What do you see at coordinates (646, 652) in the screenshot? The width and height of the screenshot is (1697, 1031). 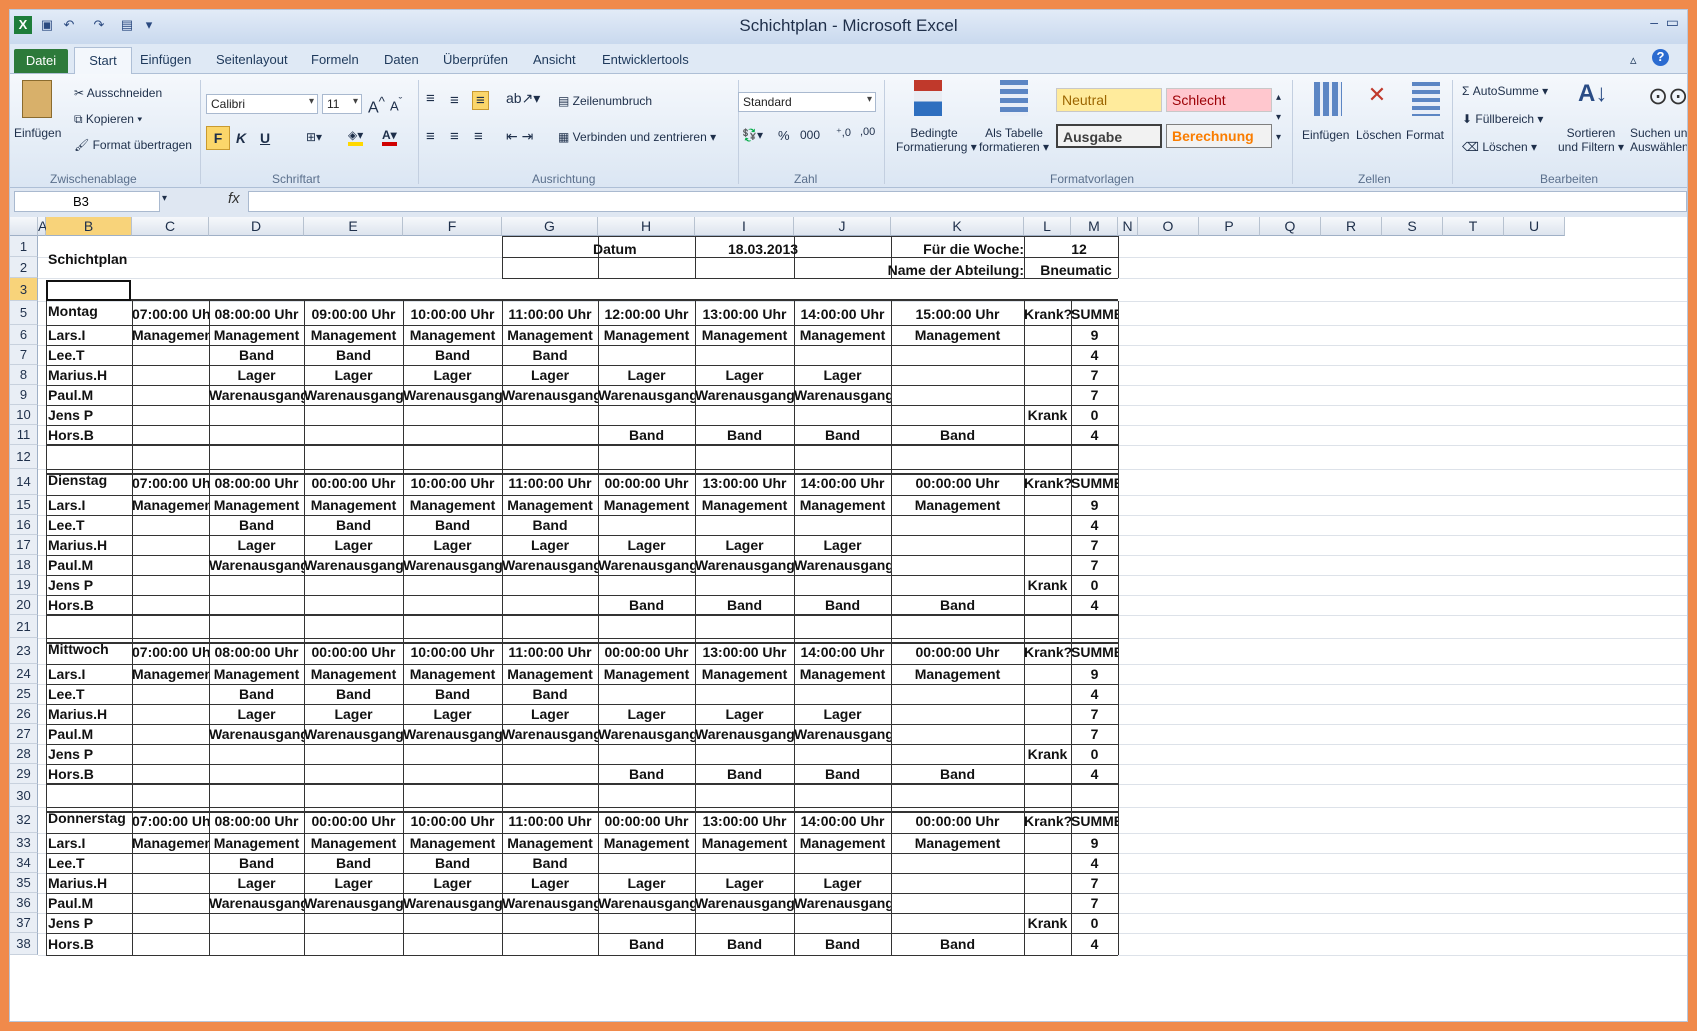 I see `time-slot: 00:00:00 Uhr` at bounding box center [646, 652].